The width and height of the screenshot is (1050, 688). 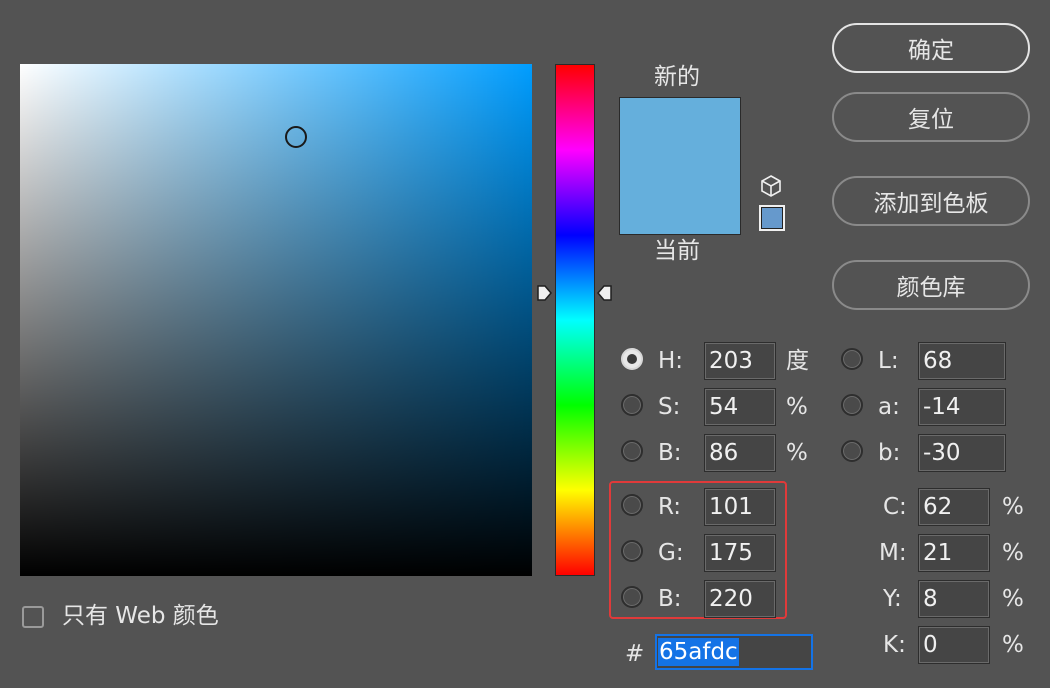 What do you see at coordinates (852, 359) in the screenshot?
I see `lab-l-radio` at bounding box center [852, 359].